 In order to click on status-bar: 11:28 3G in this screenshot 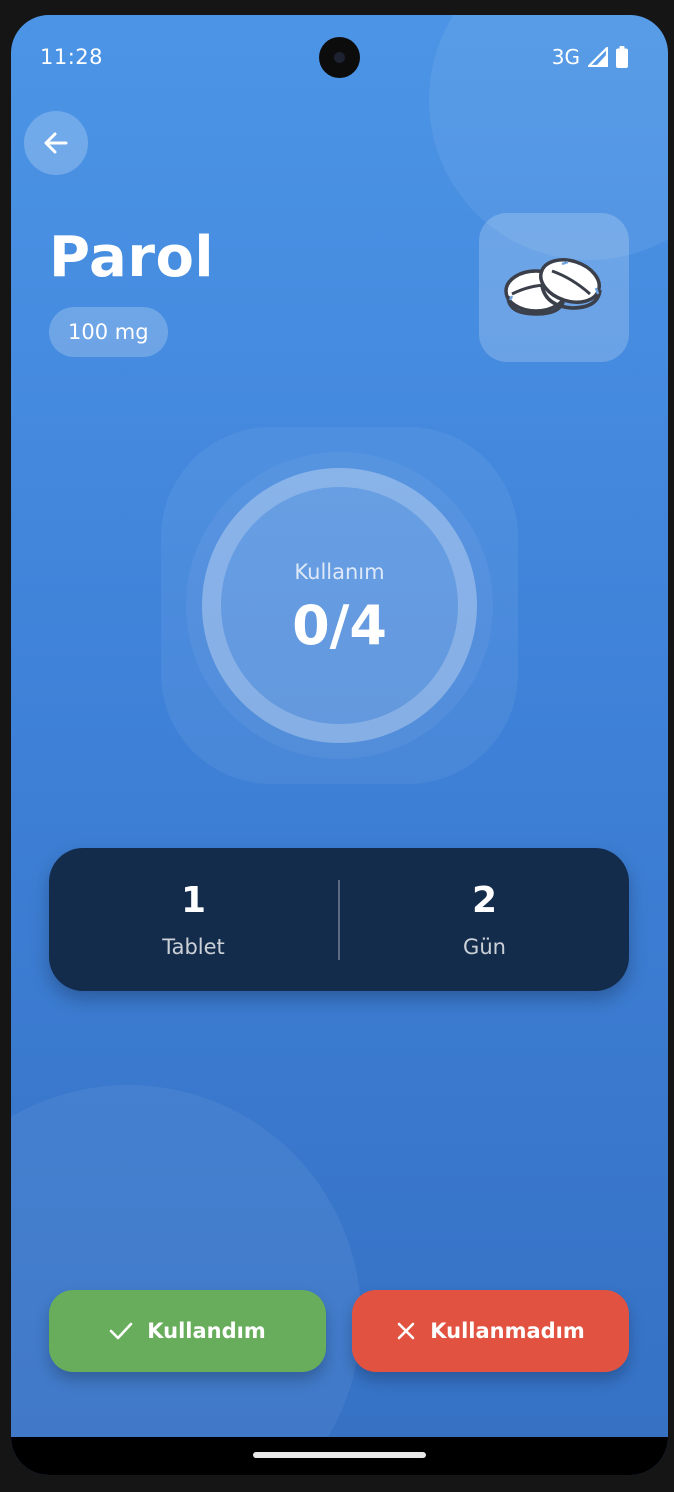, I will do `click(339, 55)`.